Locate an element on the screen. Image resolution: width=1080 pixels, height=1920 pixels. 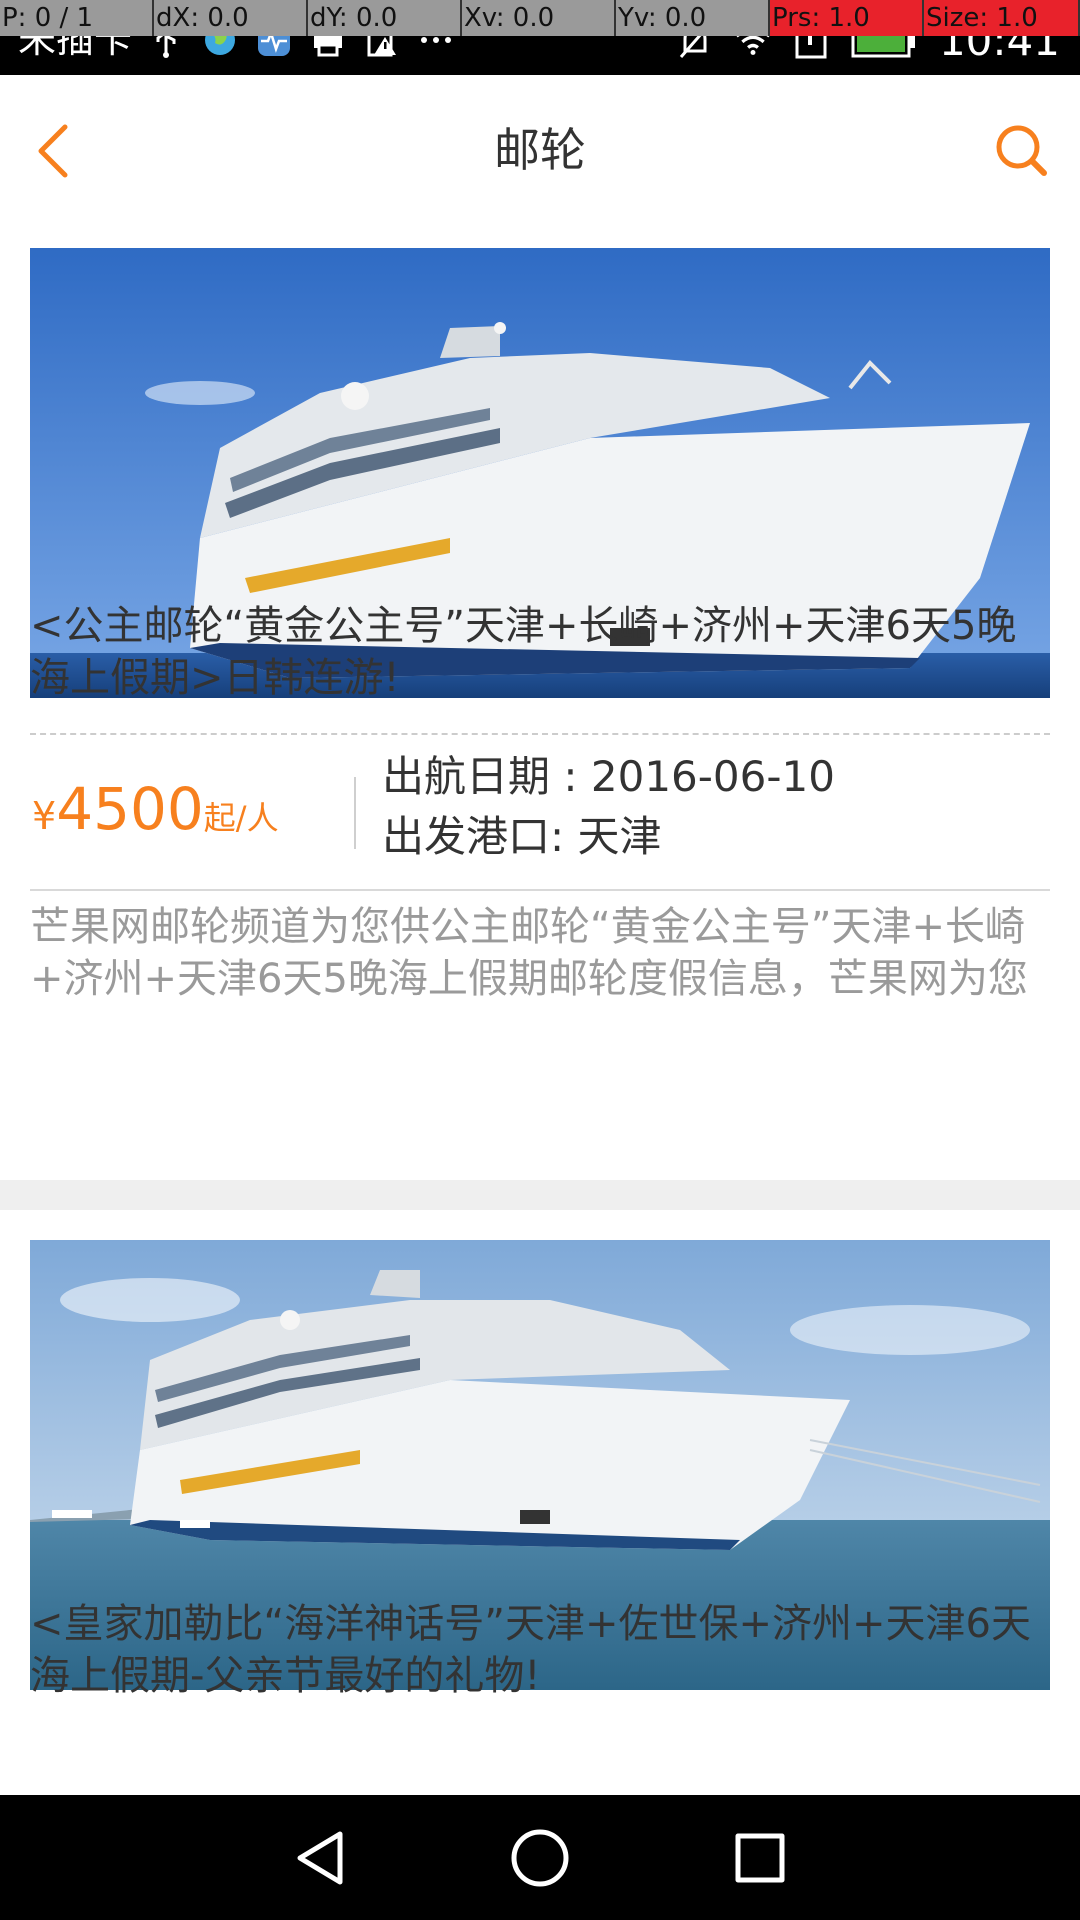
price-row: ¥4500起/人 出航日期 : 2016-06-10 出发港口: 天津 is located at coordinates (540, 810).